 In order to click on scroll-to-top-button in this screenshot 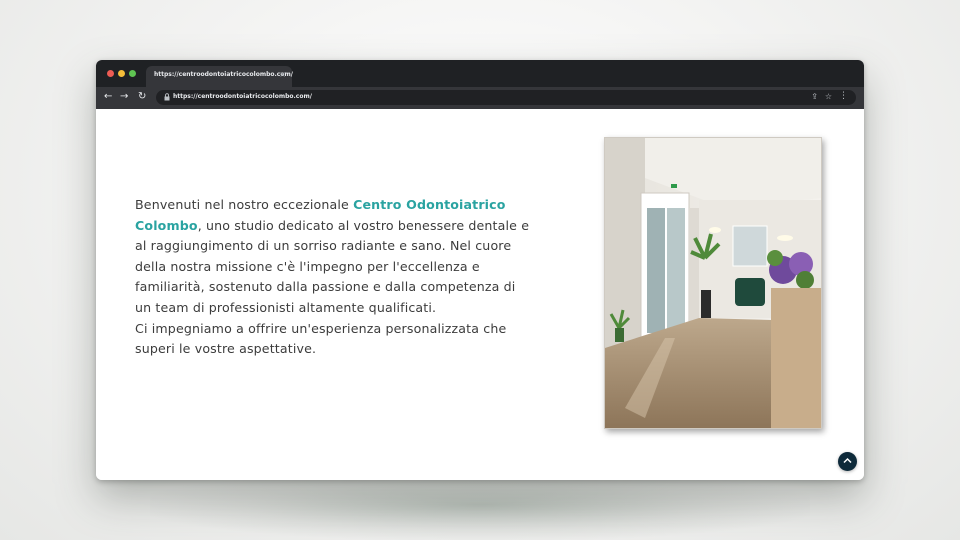, I will do `click(847, 461)`.